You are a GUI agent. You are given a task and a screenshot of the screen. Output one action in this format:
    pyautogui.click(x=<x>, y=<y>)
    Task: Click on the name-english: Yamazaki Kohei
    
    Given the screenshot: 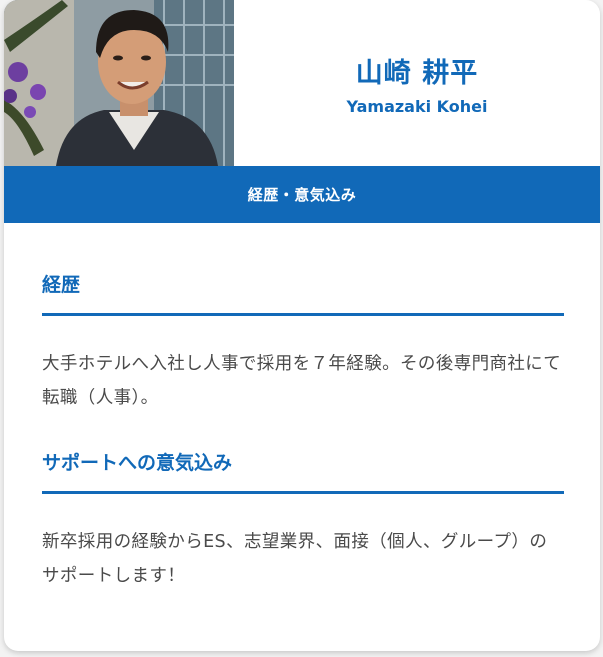 What is the action you would take?
    pyautogui.click(x=417, y=106)
    